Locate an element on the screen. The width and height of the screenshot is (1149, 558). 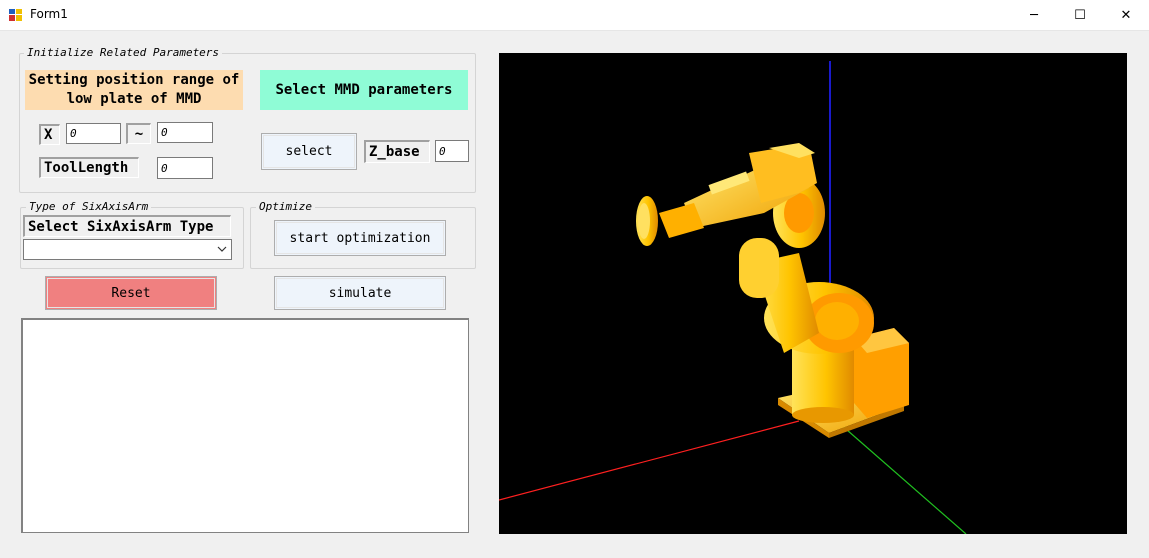
select-button: select is located at coordinates (309, 151).